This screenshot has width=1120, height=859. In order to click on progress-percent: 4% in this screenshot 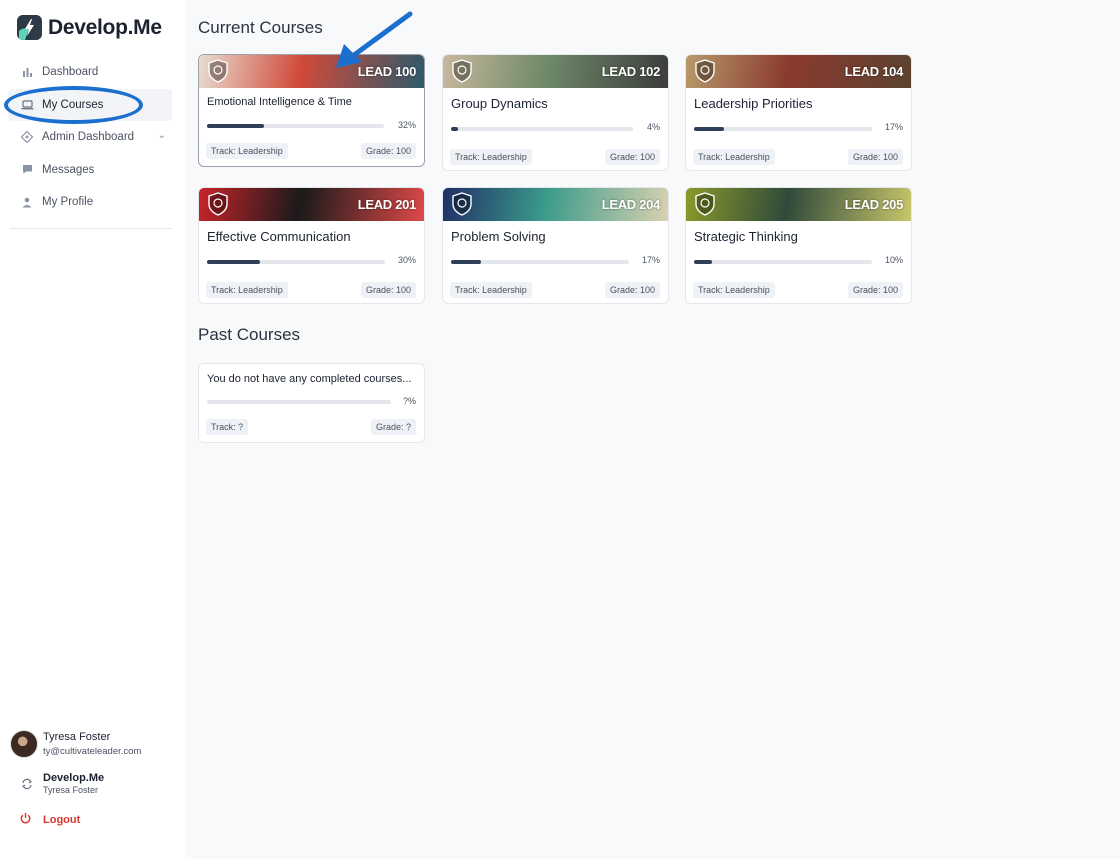, I will do `click(653, 127)`.